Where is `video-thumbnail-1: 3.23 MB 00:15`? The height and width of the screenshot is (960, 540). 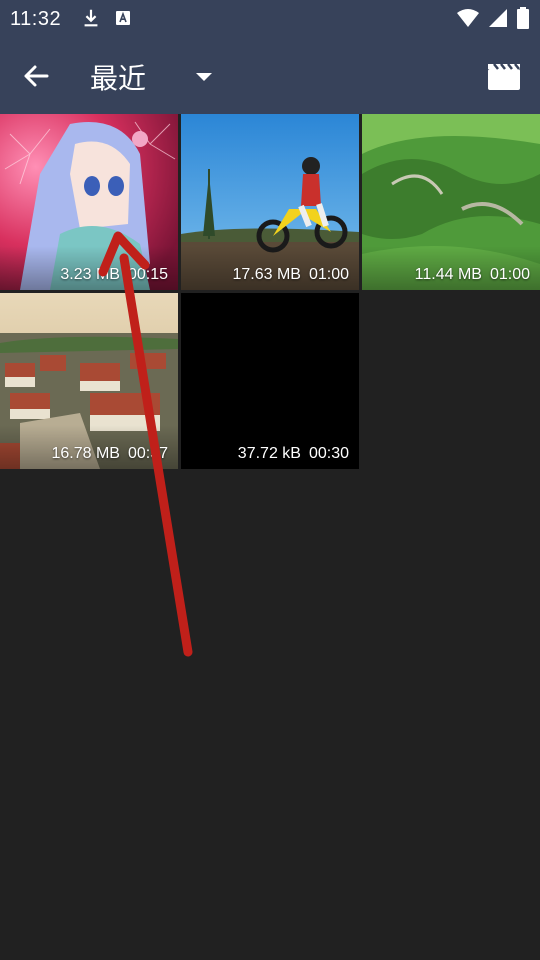 video-thumbnail-1: 3.23 MB 00:15 is located at coordinates (89, 202).